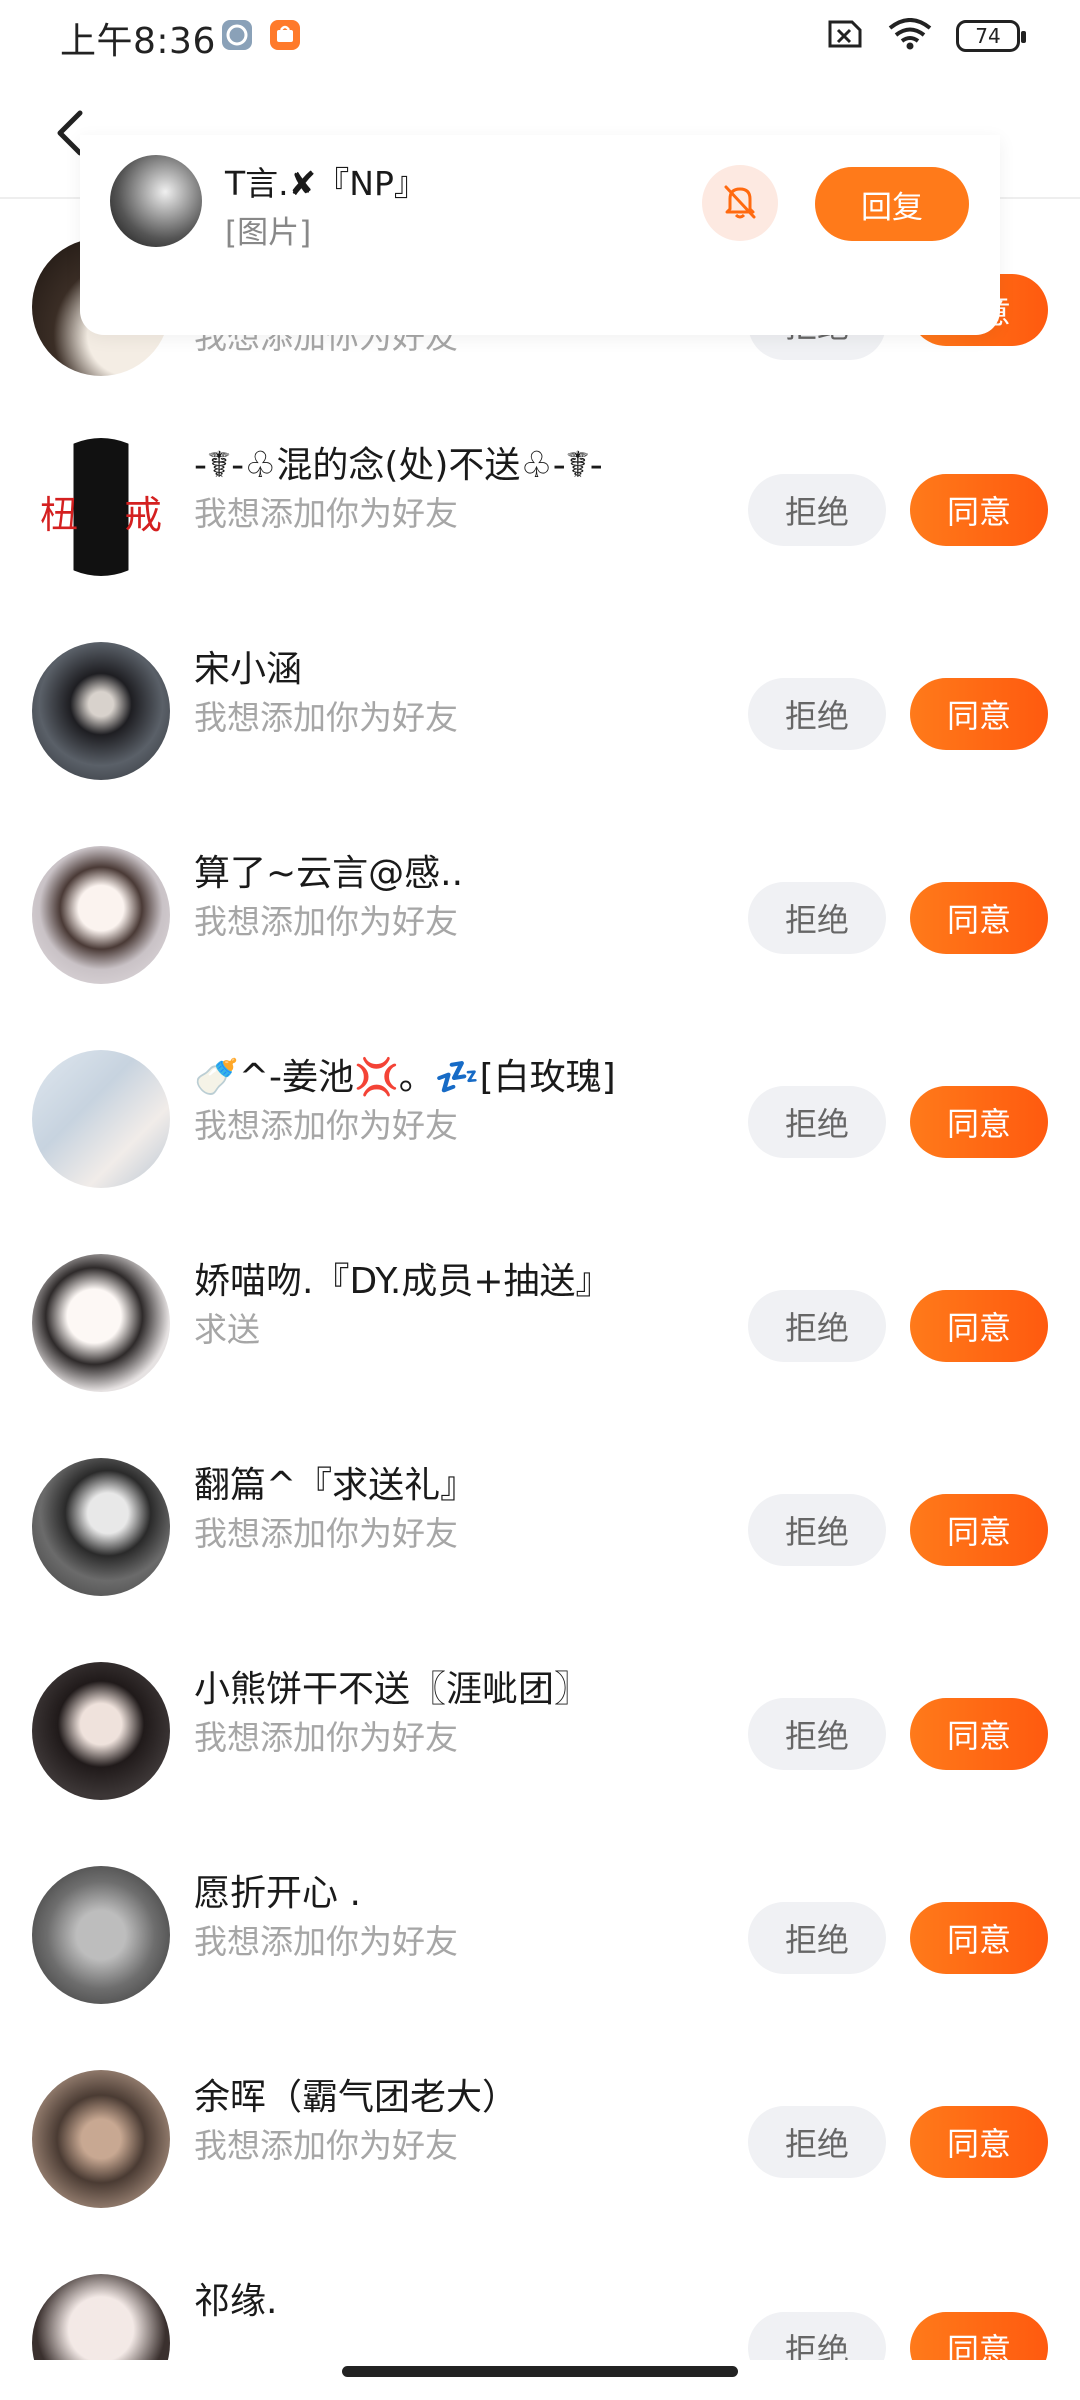  What do you see at coordinates (540, 2317) in the screenshot?
I see `request-row: 祁缘. 拒绝 同意` at bounding box center [540, 2317].